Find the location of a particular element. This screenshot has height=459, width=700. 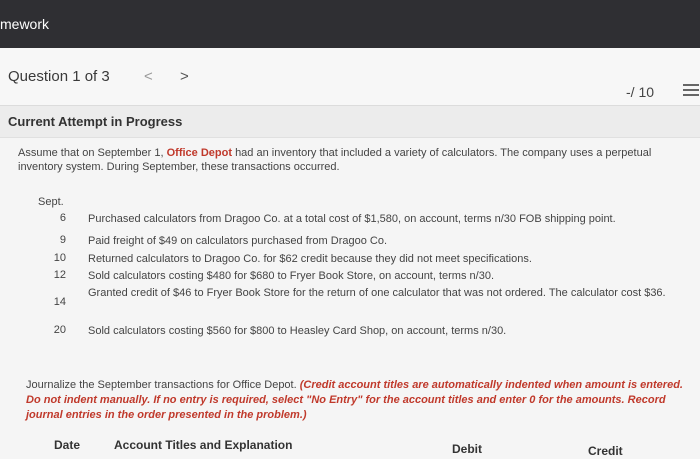

top-bar: mework is located at coordinates (350, 24).